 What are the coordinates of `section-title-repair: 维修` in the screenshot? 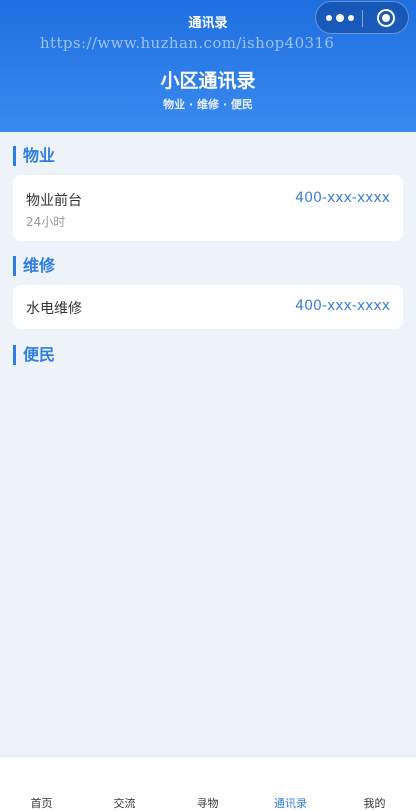 It's located at (34, 266).